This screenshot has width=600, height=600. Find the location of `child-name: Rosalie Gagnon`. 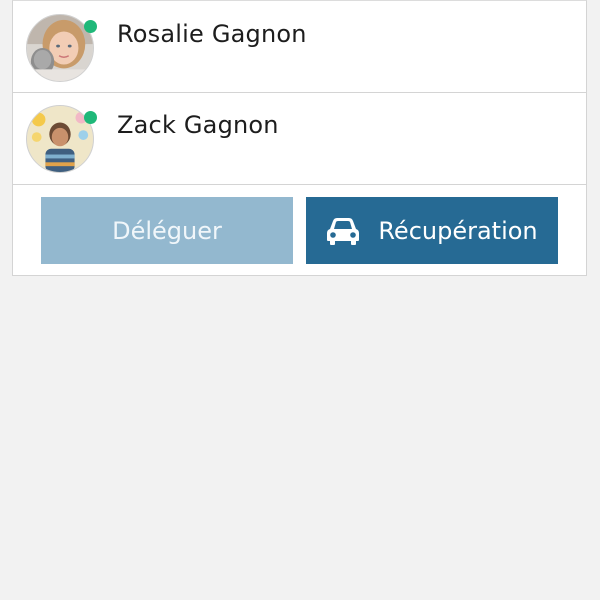

child-name: Rosalie Gagnon is located at coordinates (212, 34).